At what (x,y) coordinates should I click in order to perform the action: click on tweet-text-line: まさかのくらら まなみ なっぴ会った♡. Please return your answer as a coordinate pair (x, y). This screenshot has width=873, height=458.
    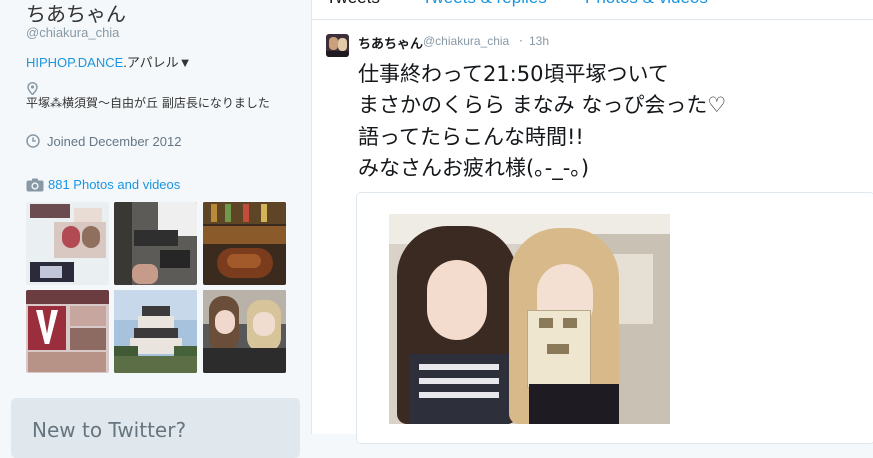
    Looking at the image, I should click on (542, 105).